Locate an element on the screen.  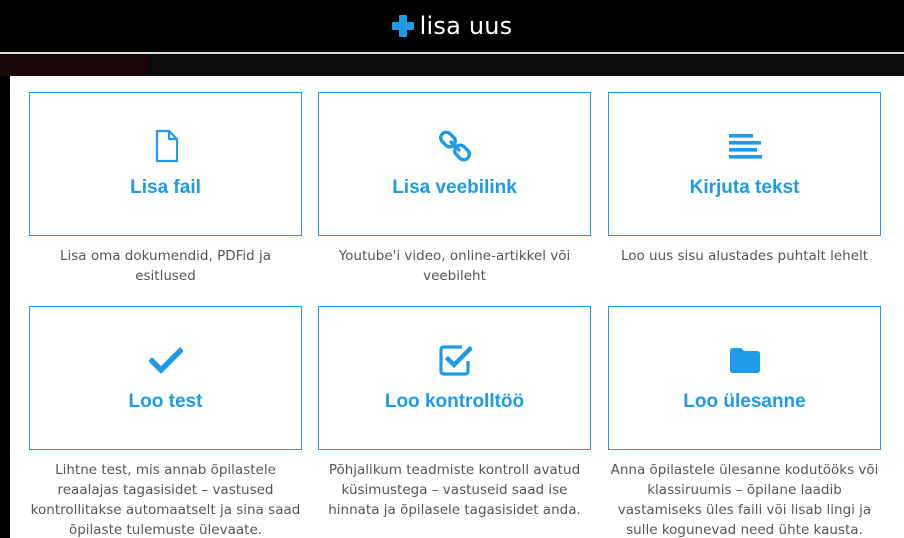
create-assignment-card: Loo ülesanne is located at coordinates (744, 378).